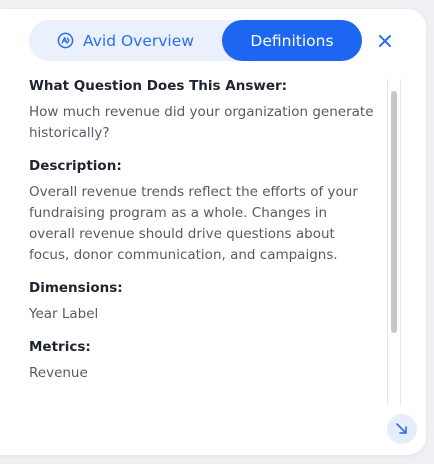 Image resolution: width=434 pixels, height=464 pixels. Describe the element at coordinates (75, 166) in the screenshot. I see `description-title: Description:` at that location.